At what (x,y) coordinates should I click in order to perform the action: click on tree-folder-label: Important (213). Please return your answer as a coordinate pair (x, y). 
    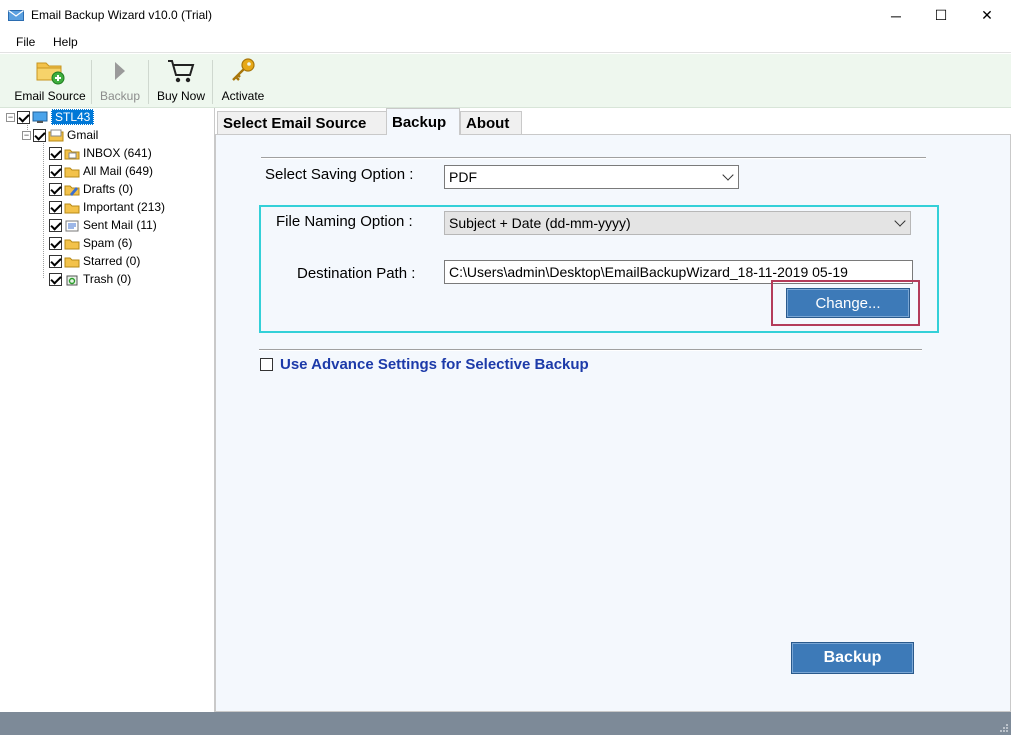
    Looking at the image, I should click on (124, 207).